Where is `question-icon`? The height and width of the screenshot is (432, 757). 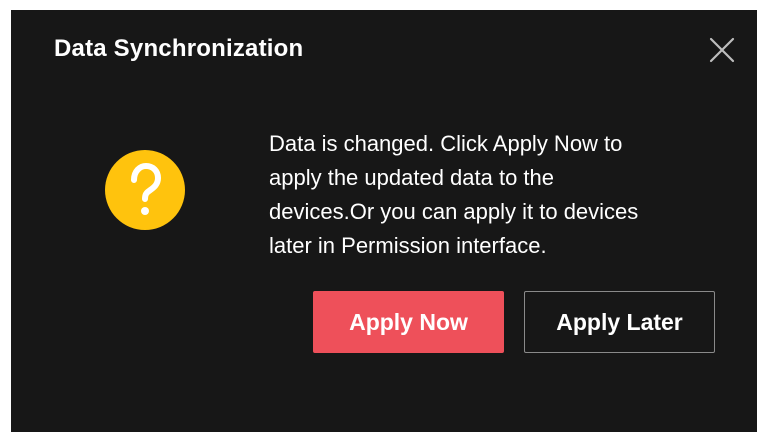 question-icon is located at coordinates (145, 190).